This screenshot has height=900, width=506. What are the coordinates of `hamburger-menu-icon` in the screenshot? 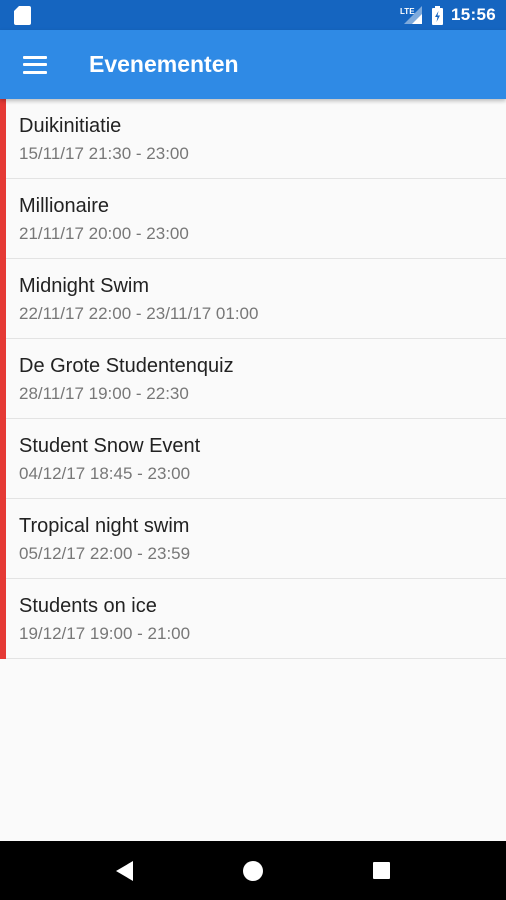 It's located at (35, 64).